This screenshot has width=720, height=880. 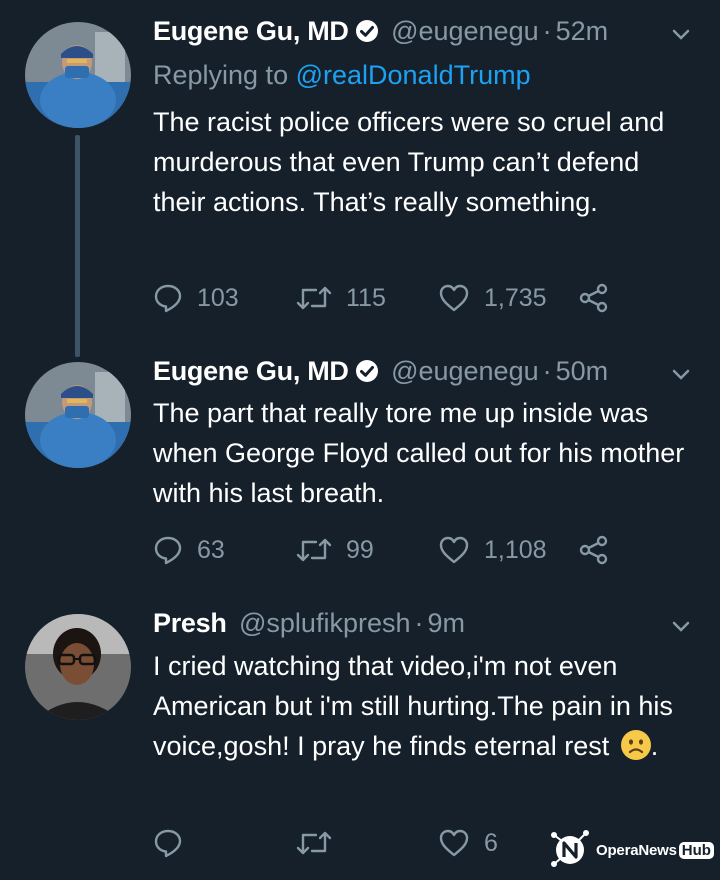 What do you see at coordinates (515, 549) in the screenshot?
I see `like-count: 1,108` at bounding box center [515, 549].